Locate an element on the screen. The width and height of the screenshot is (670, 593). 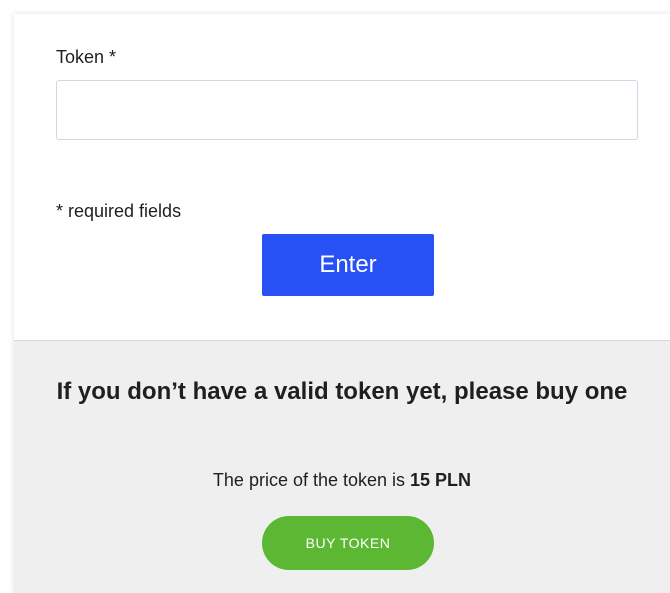
token-input is located at coordinates (347, 110).